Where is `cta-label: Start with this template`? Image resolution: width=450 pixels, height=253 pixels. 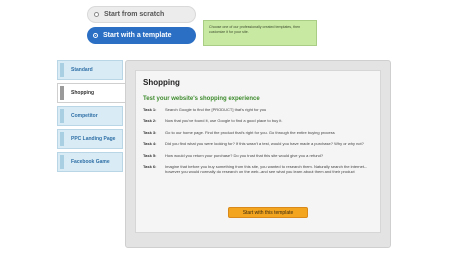
cta-label: Start with this template is located at coordinates (268, 212).